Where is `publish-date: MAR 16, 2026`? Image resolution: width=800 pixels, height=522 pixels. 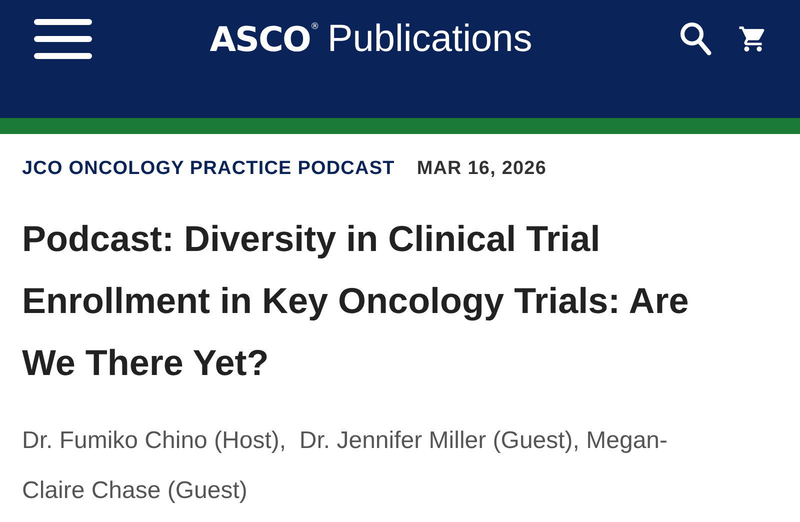 publish-date: MAR 16, 2026 is located at coordinates (481, 169).